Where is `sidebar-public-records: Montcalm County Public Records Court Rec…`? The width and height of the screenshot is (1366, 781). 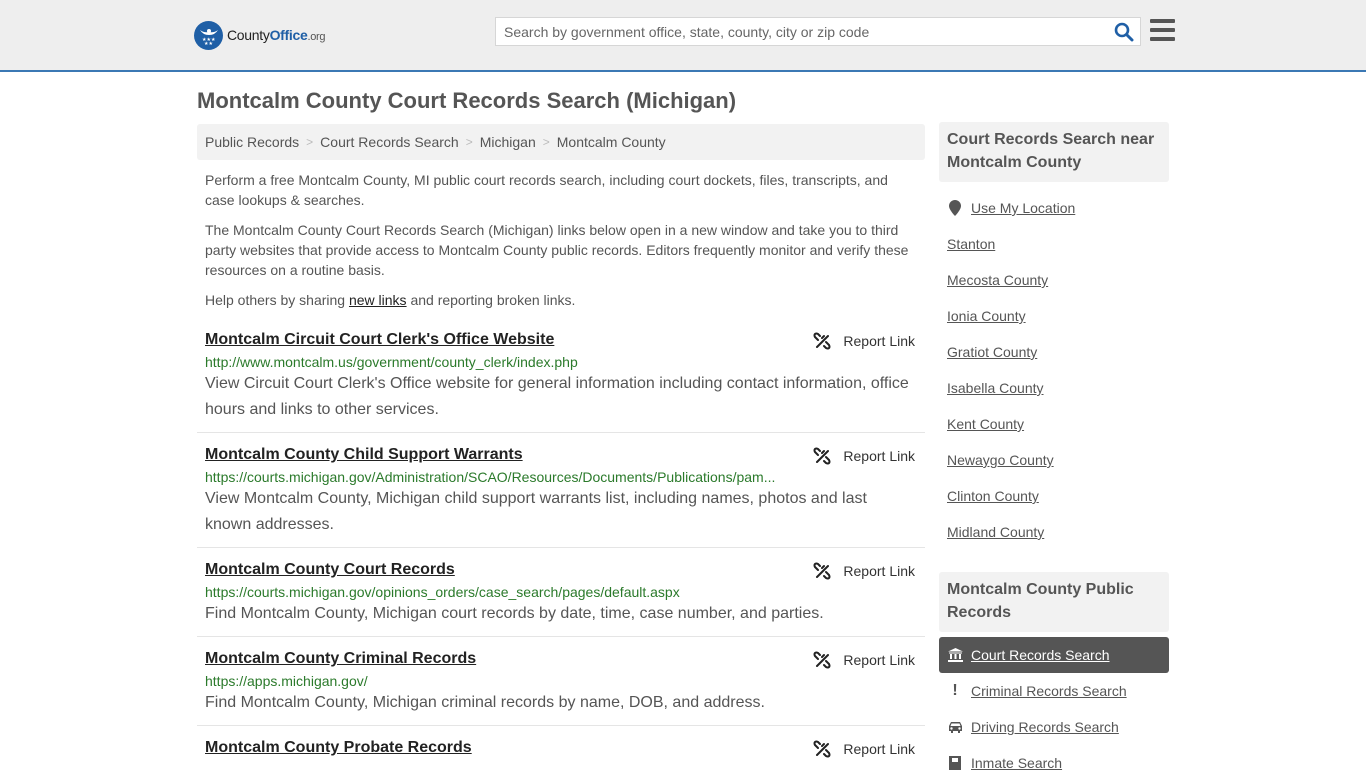
sidebar-public-records: Montcalm County Public Records Court Rec… is located at coordinates (1054, 676).